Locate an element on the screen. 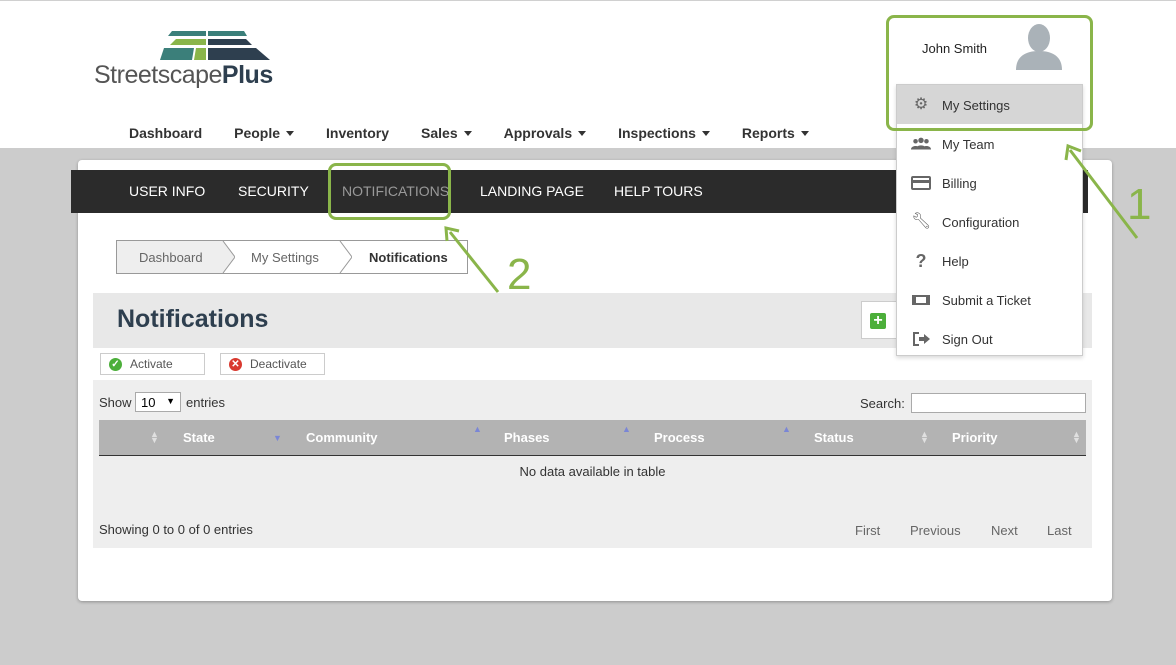 The width and height of the screenshot is (1176, 665). column-state: State is located at coordinates (199, 437).